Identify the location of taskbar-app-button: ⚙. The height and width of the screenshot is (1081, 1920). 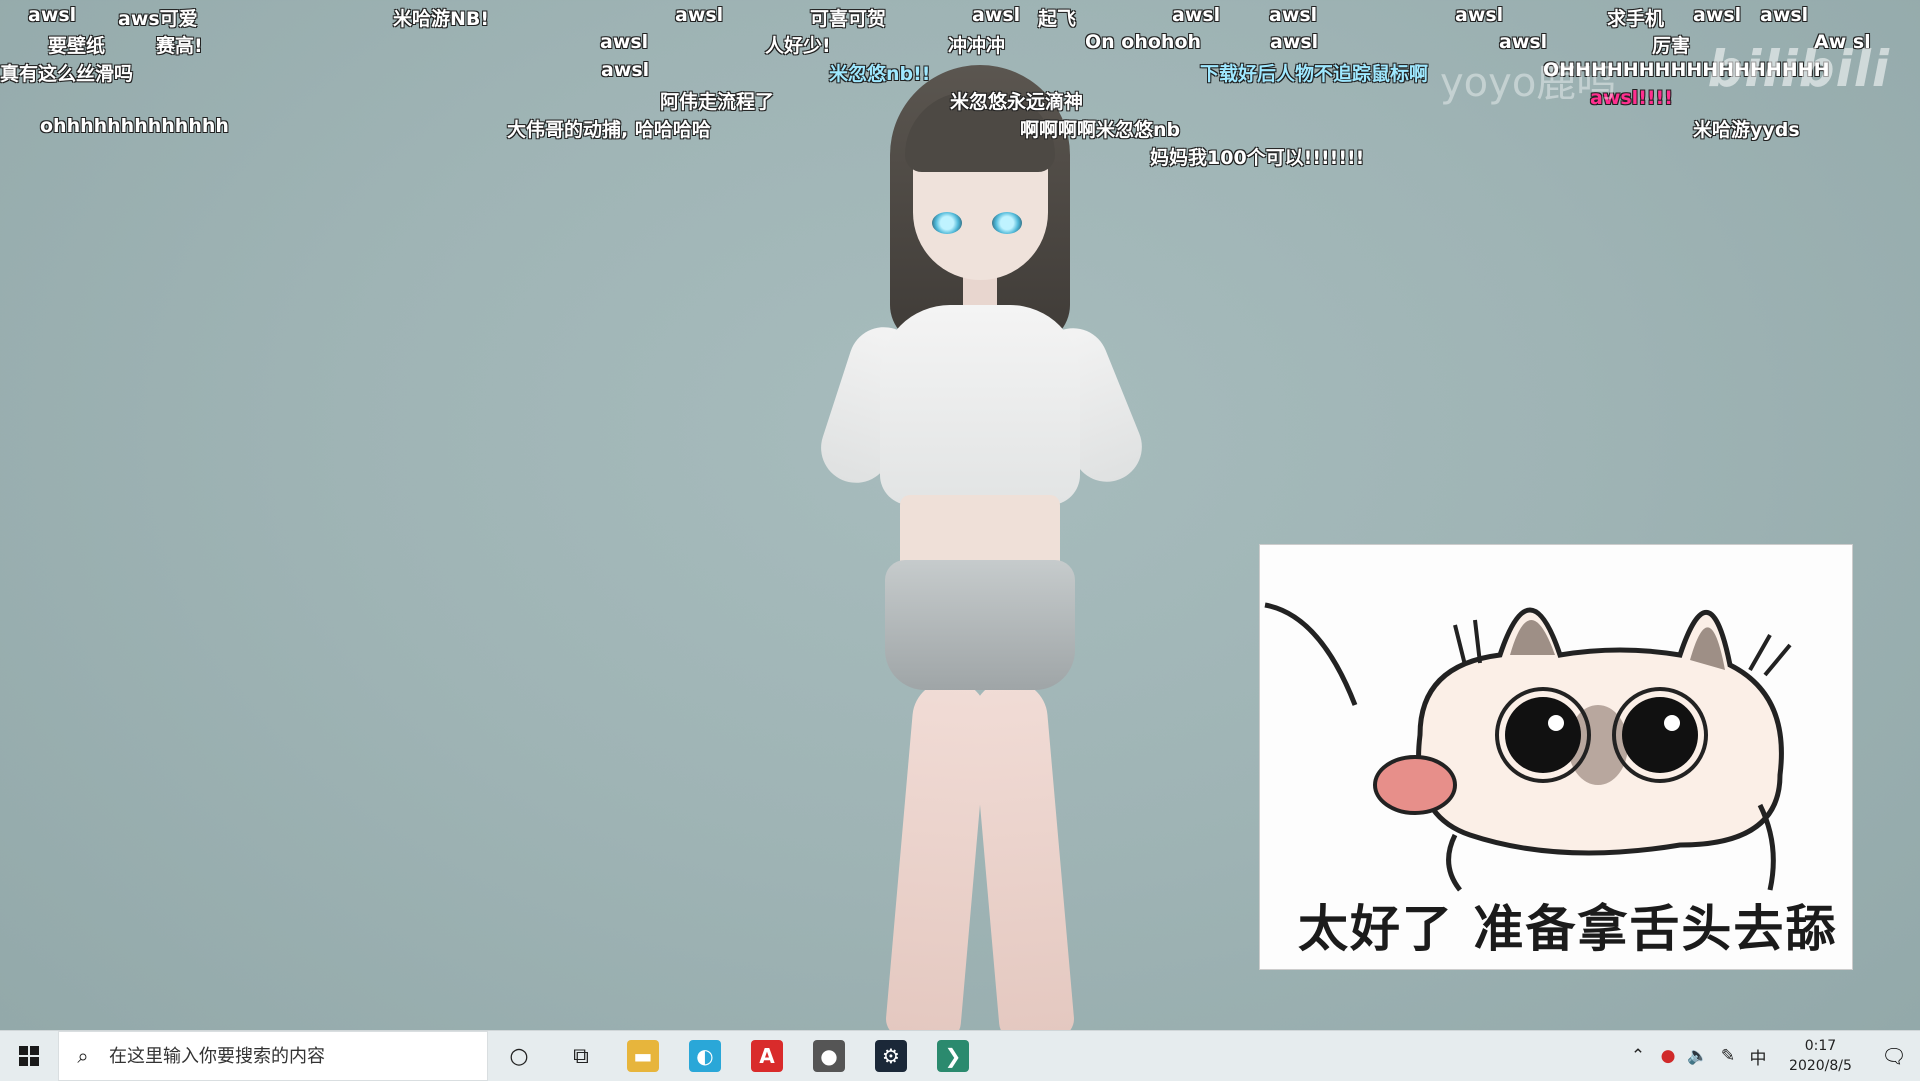
(891, 1056).